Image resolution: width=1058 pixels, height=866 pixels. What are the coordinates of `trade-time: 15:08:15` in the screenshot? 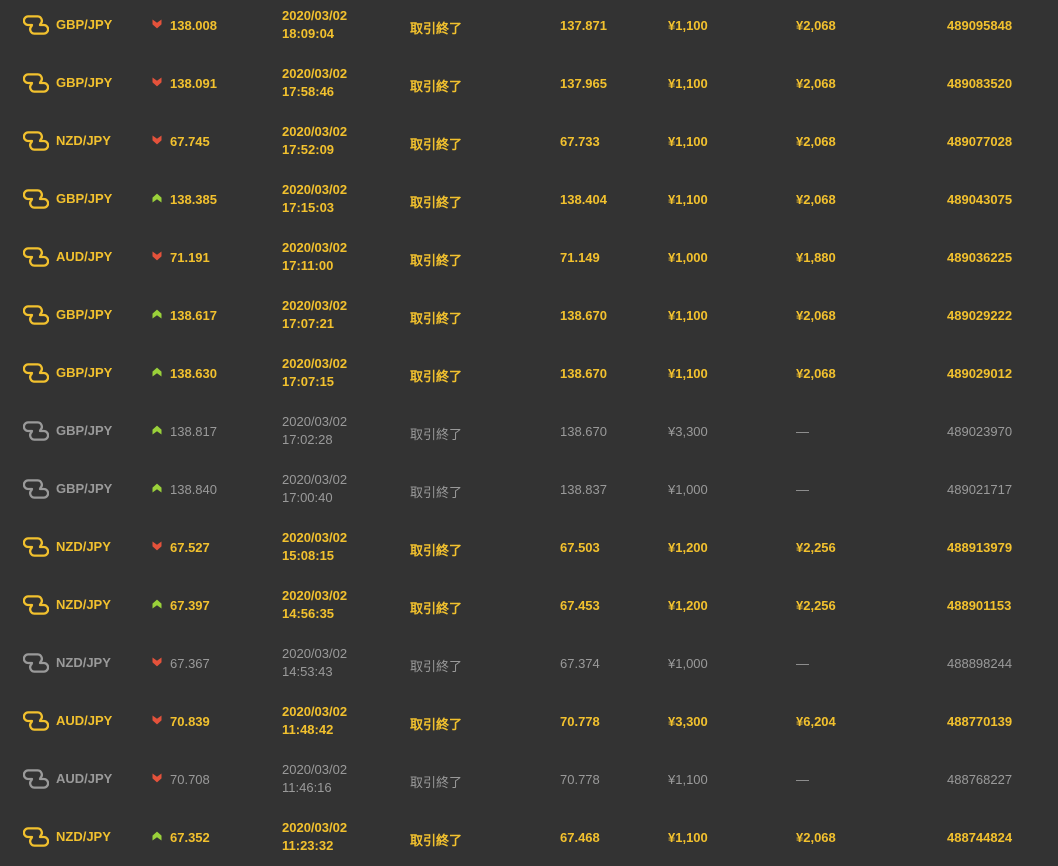 It's located at (308, 555).